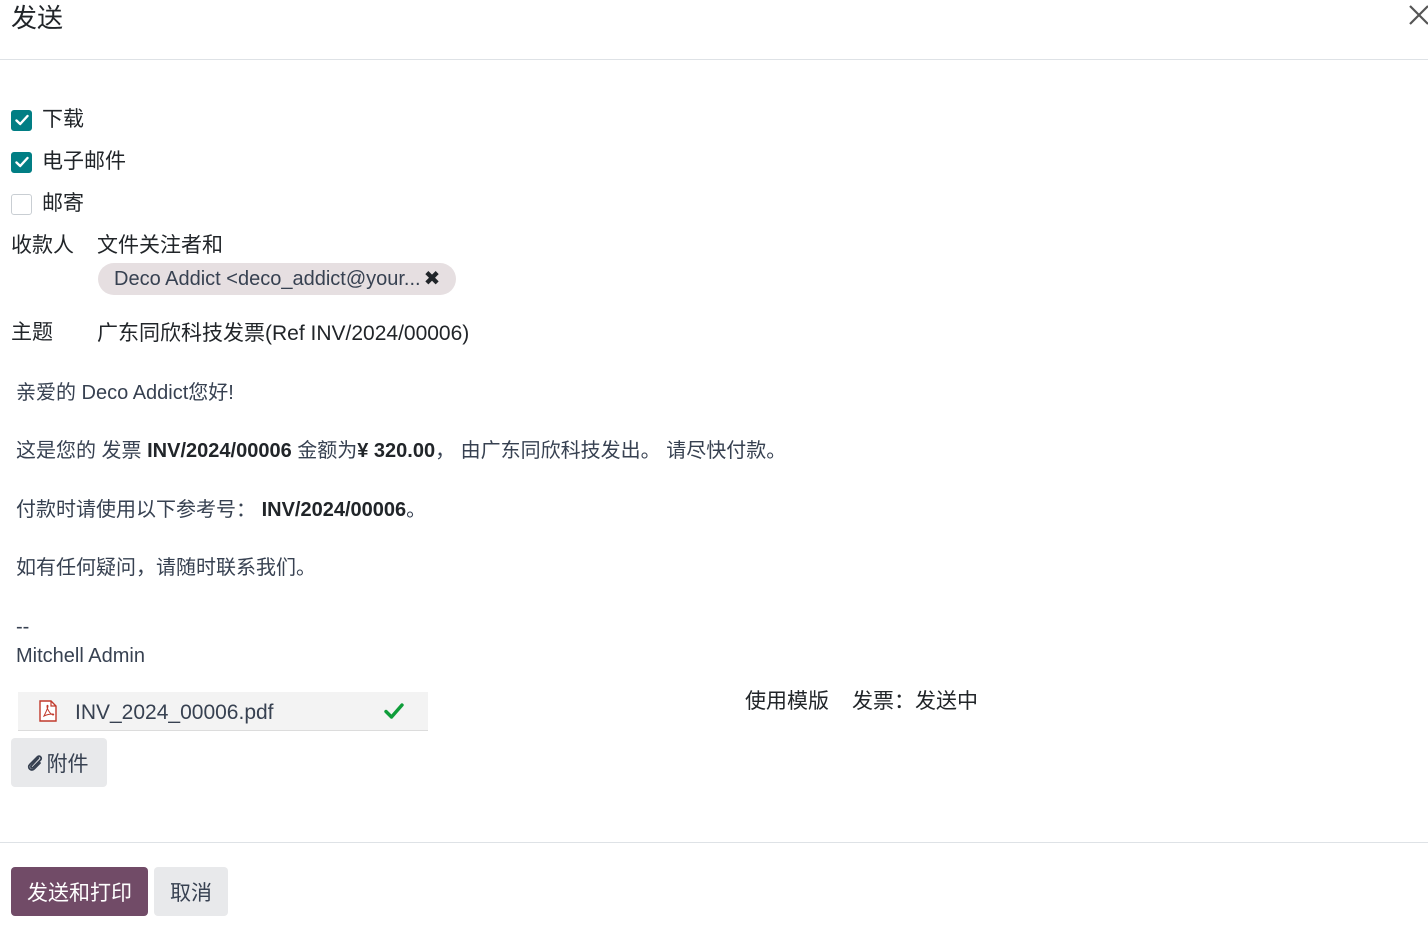  I want to click on body-invoice-number: INV/2024/00006, so click(219, 451).